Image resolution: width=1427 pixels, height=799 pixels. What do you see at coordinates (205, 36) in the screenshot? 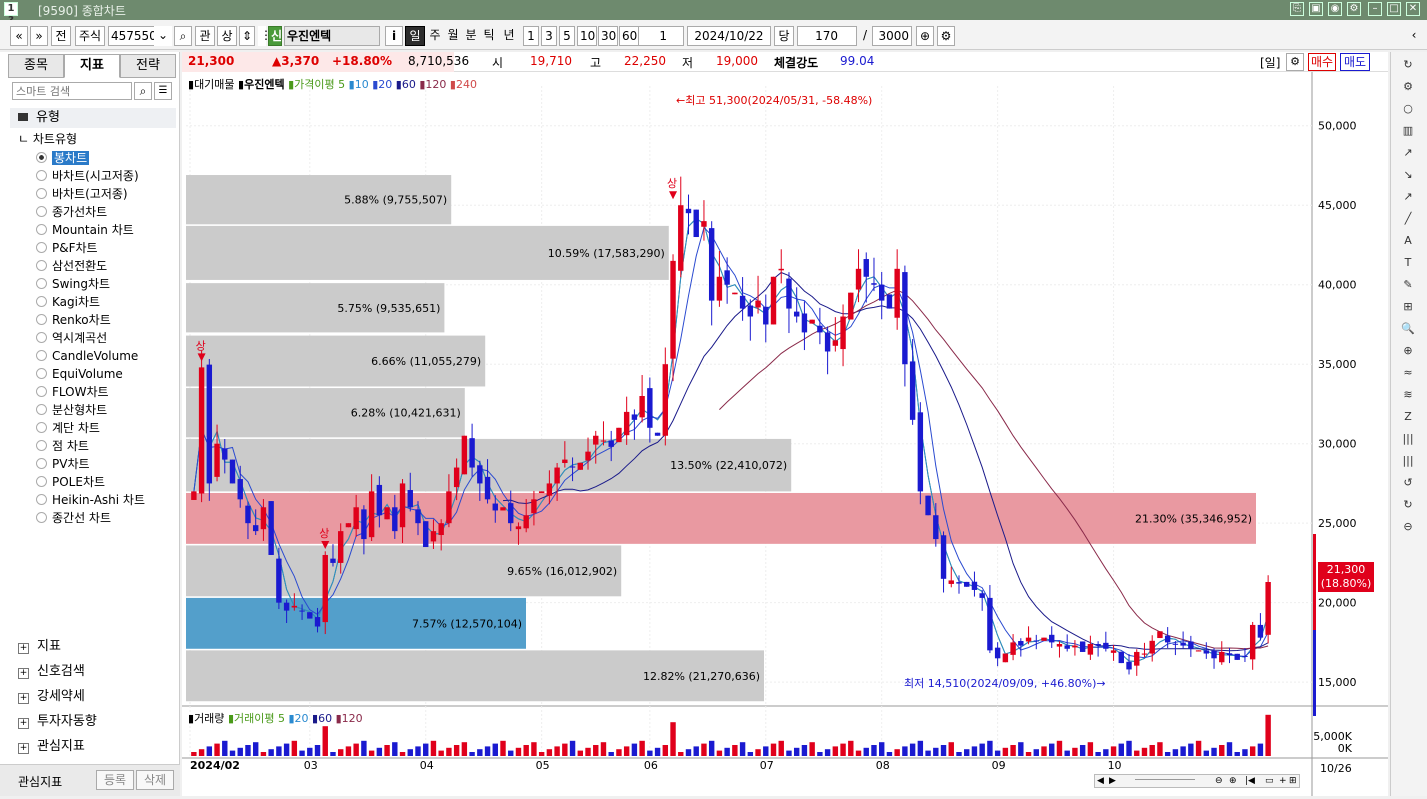
I see `gwan-button: 관` at bounding box center [205, 36].